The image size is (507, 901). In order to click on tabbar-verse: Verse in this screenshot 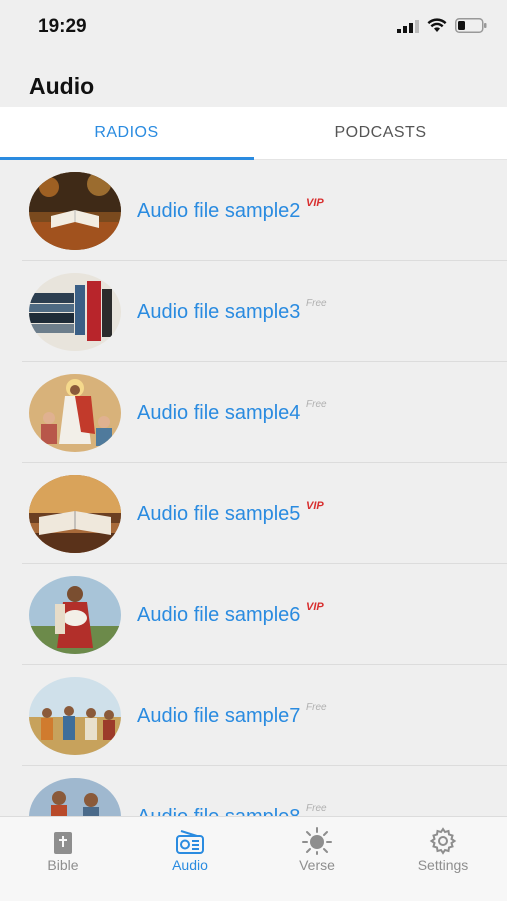, I will do `click(317, 855)`.